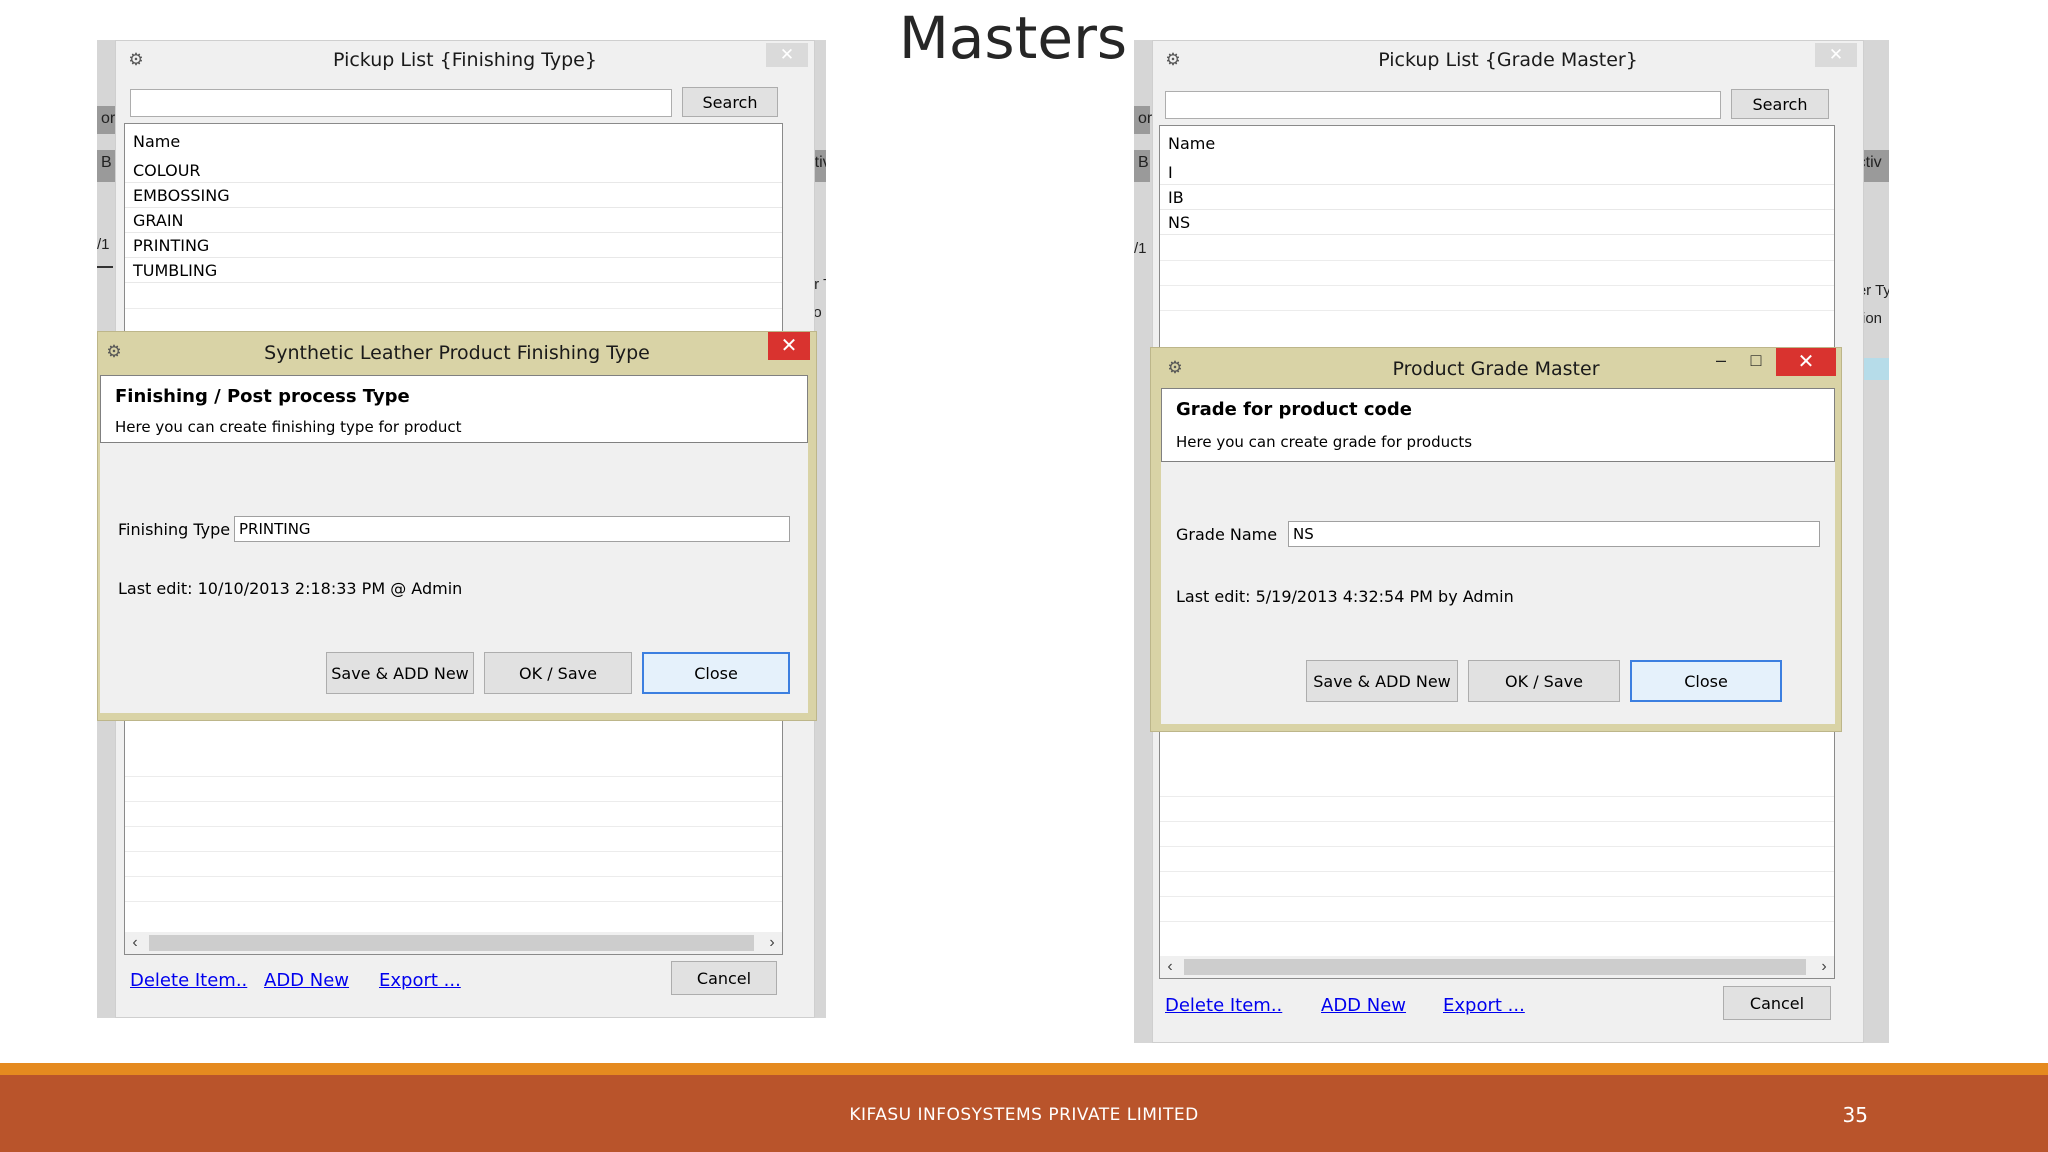  What do you see at coordinates (1554, 534) in the screenshot?
I see `grade-name-field: NS` at bounding box center [1554, 534].